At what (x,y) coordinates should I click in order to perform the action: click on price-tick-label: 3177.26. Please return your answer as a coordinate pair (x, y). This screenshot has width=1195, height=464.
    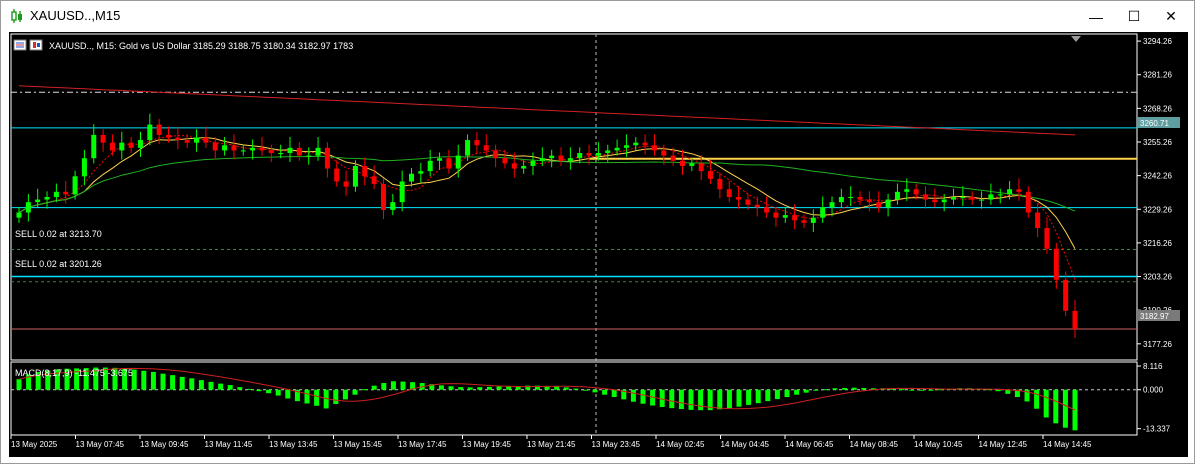
    Looking at the image, I should click on (1157, 344).